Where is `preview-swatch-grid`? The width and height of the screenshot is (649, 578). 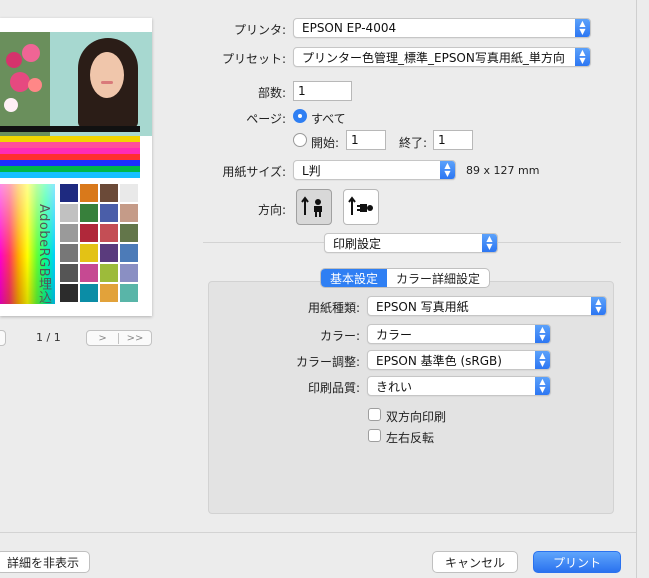
preview-swatch-grid is located at coordinates (99, 243).